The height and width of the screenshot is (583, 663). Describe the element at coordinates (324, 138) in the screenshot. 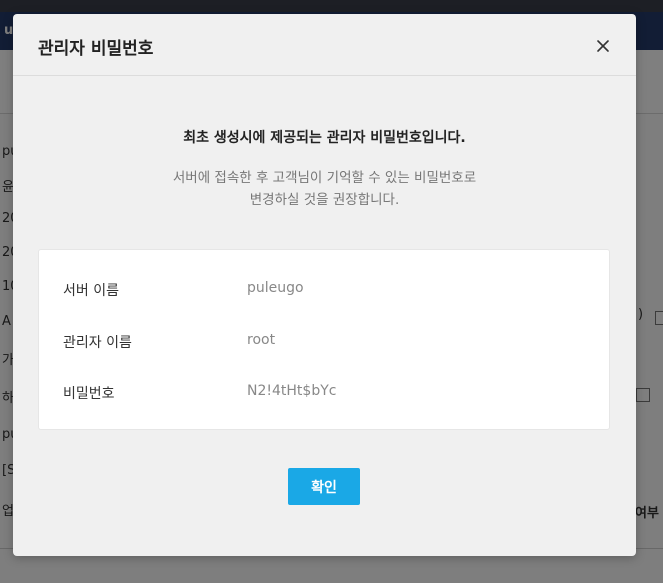

I see `modal-headline: 최초 생성시에 제공되는 관리자 비밀번호입니다.` at that location.